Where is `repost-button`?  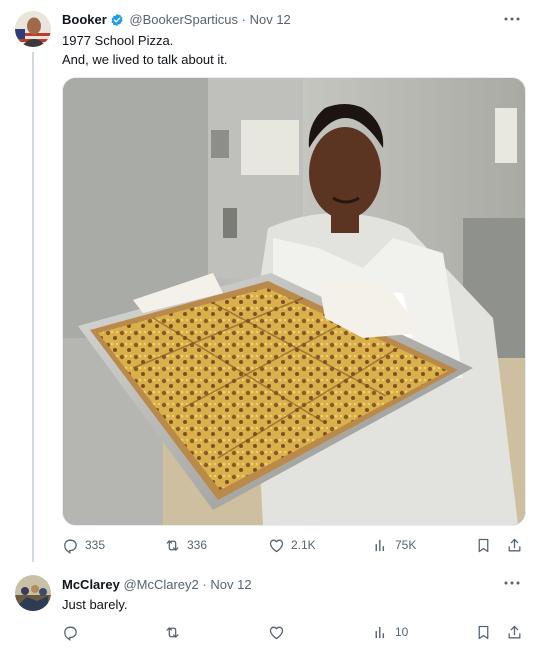 repost-button is located at coordinates (175, 632).